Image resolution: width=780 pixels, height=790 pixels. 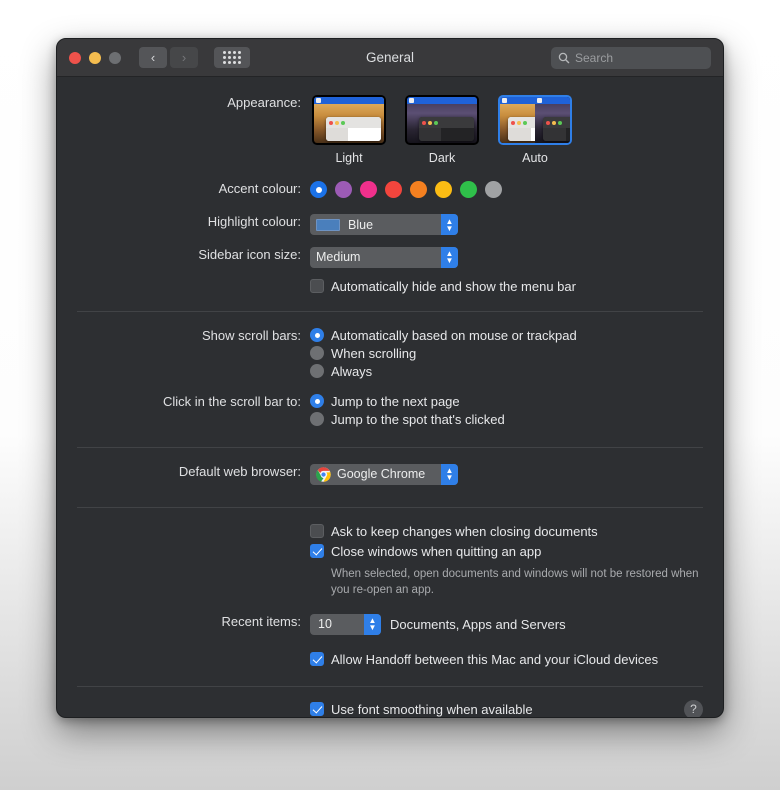 I want to click on minimize-button, so click(x=95, y=57).